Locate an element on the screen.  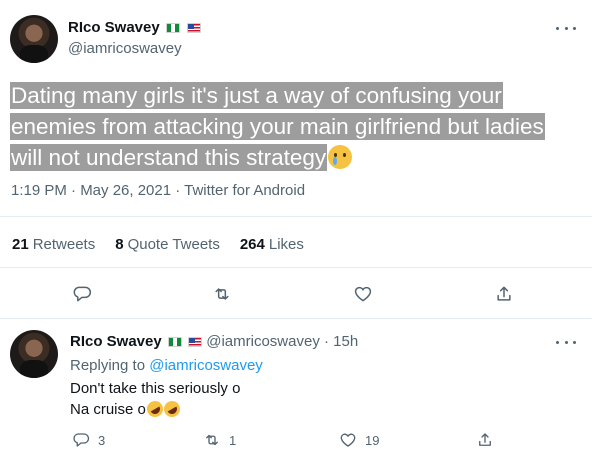
likes-label: Likes is located at coordinates (286, 244).